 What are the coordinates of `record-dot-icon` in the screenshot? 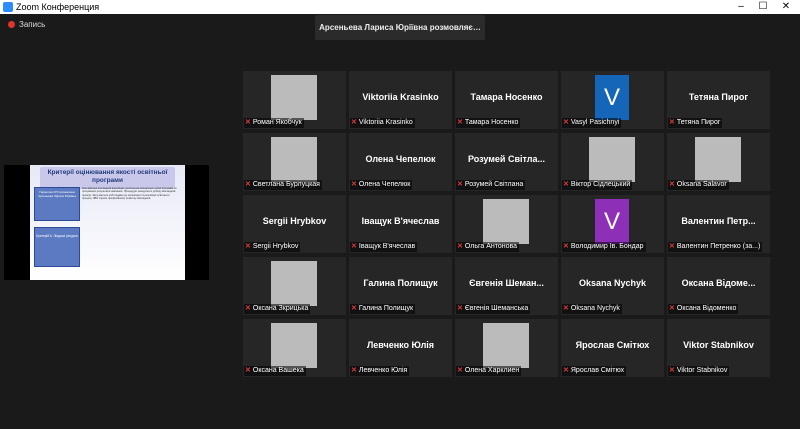 It's located at (11, 24).